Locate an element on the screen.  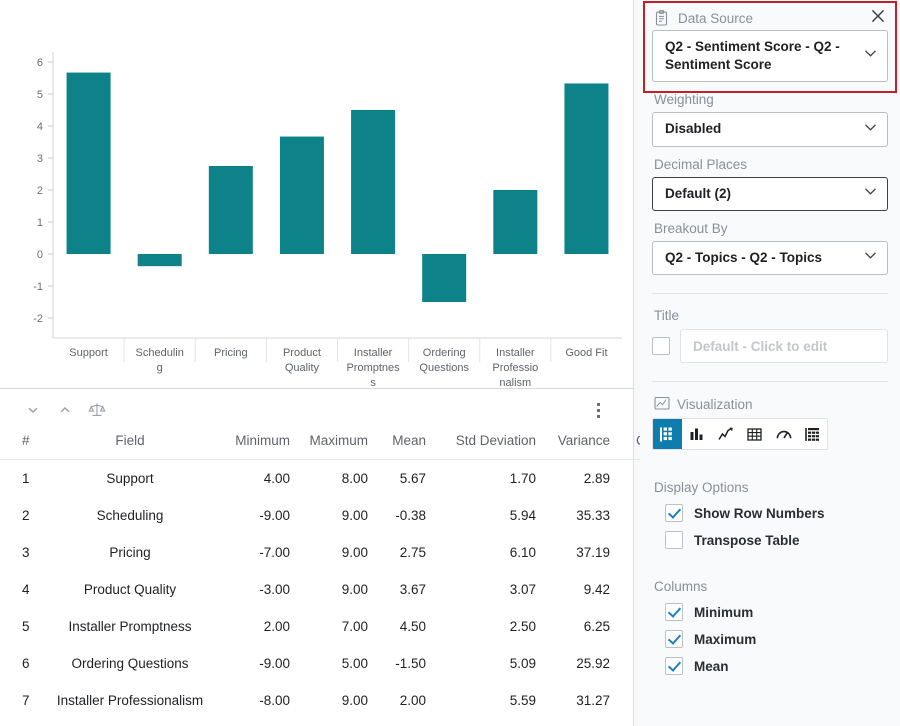
visualization-type-group is located at coordinates (740, 434).